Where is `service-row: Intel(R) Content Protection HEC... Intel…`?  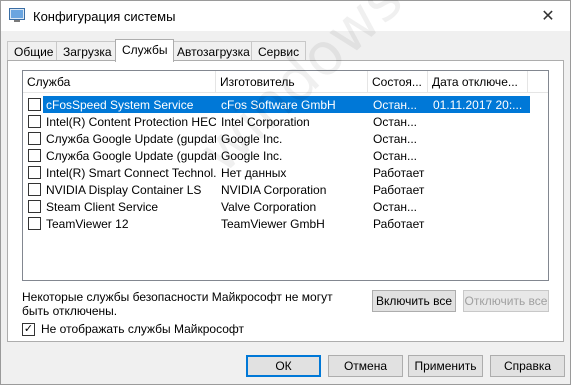 service-row: Intel(R) Content Protection HEC... Intel… is located at coordinates (285, 121).